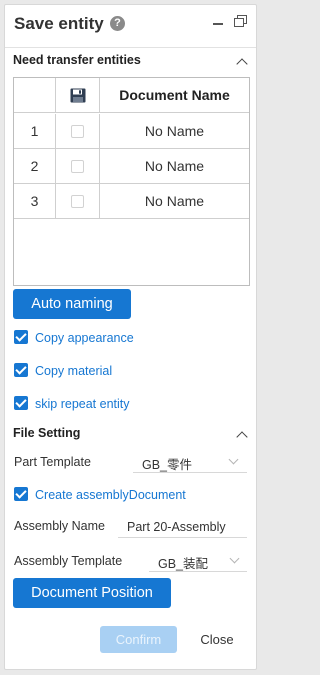 Image resolution: width=320 pixels, height=675 pixels. I want to click on table-row: 2 No Name, so click(131, 166).